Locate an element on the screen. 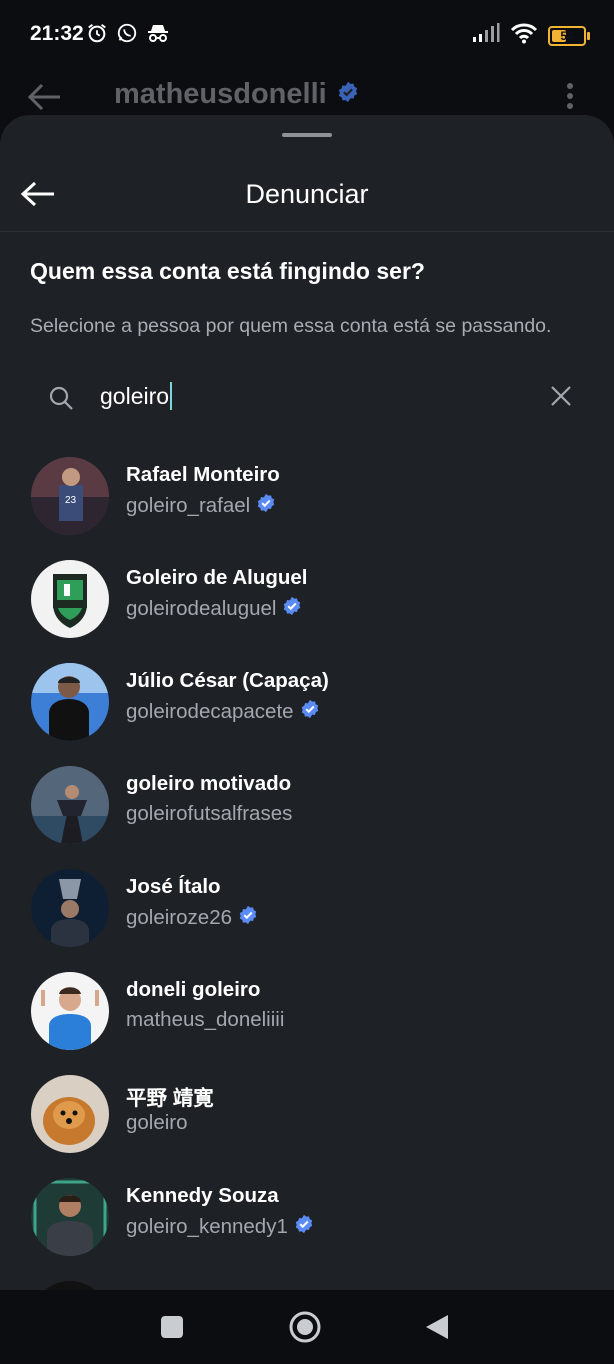 This screenshot has width=614, height=1364. result-name: goleiro motivado is located at coordinates (209, 783).